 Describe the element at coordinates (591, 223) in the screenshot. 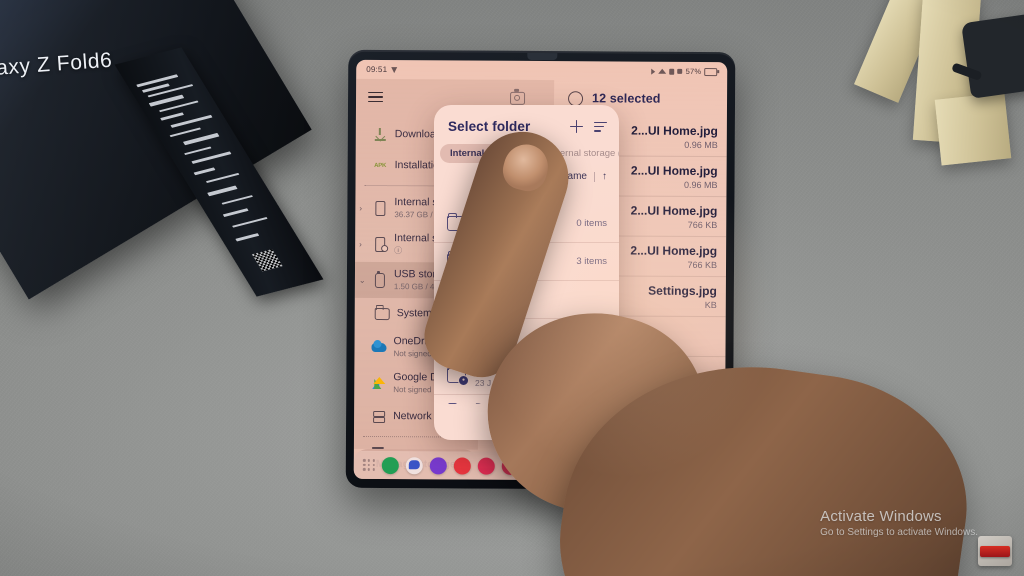

I see `folder-item-count: 0 items` at that location.